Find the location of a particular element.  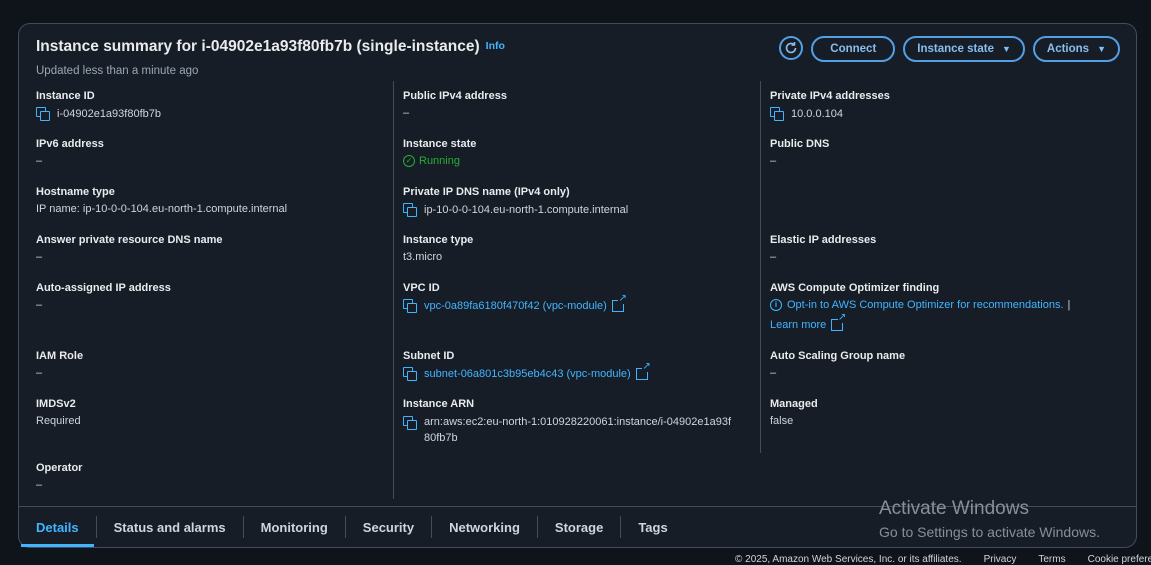

instance-id-field: Instance ID i-04902e1a93f80fb7b is located at coordinates (98, 105).